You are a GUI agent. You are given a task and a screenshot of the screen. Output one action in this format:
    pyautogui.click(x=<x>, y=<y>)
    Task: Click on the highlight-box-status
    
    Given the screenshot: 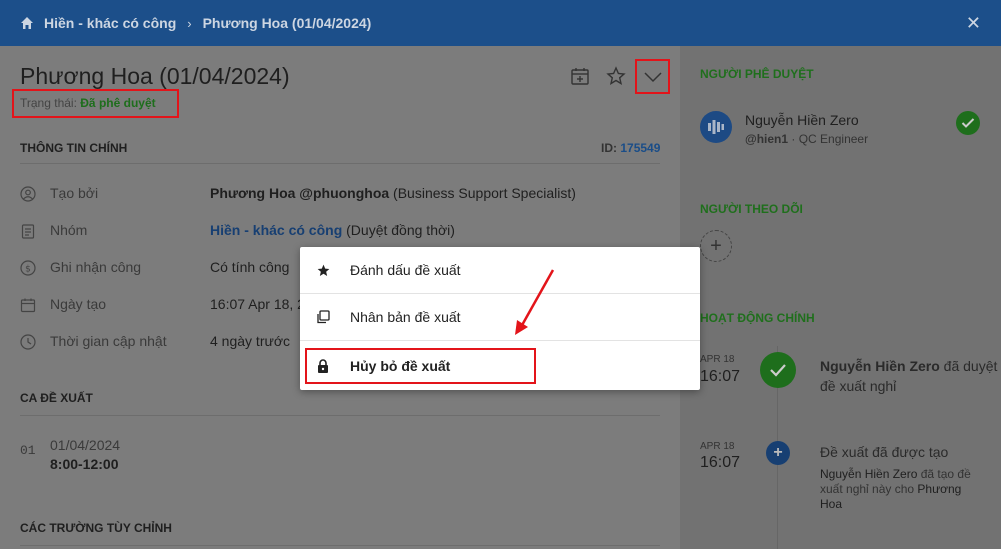 What is the action you would take?
    pyautogui.click(x=95, y=103)
    